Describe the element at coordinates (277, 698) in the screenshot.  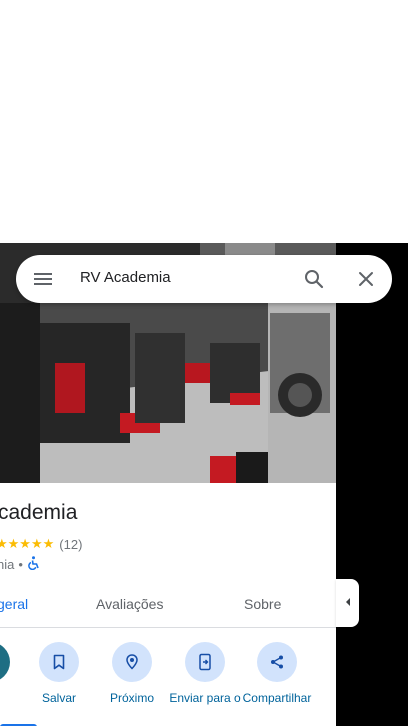
I see `share-label: Compartilhar` at that location.